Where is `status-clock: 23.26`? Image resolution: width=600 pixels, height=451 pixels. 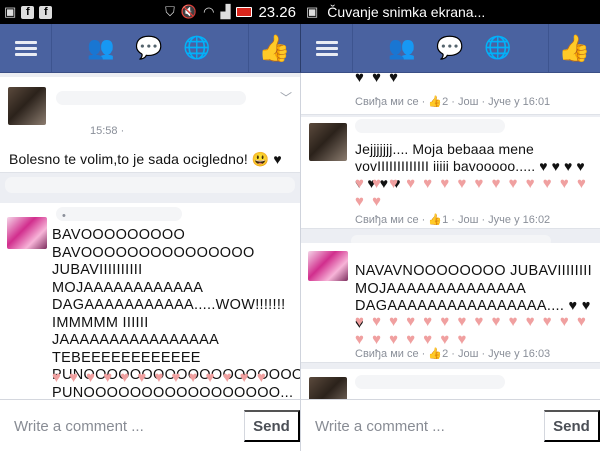 status-clock: 23.26 is located at coordinates (277, 12).